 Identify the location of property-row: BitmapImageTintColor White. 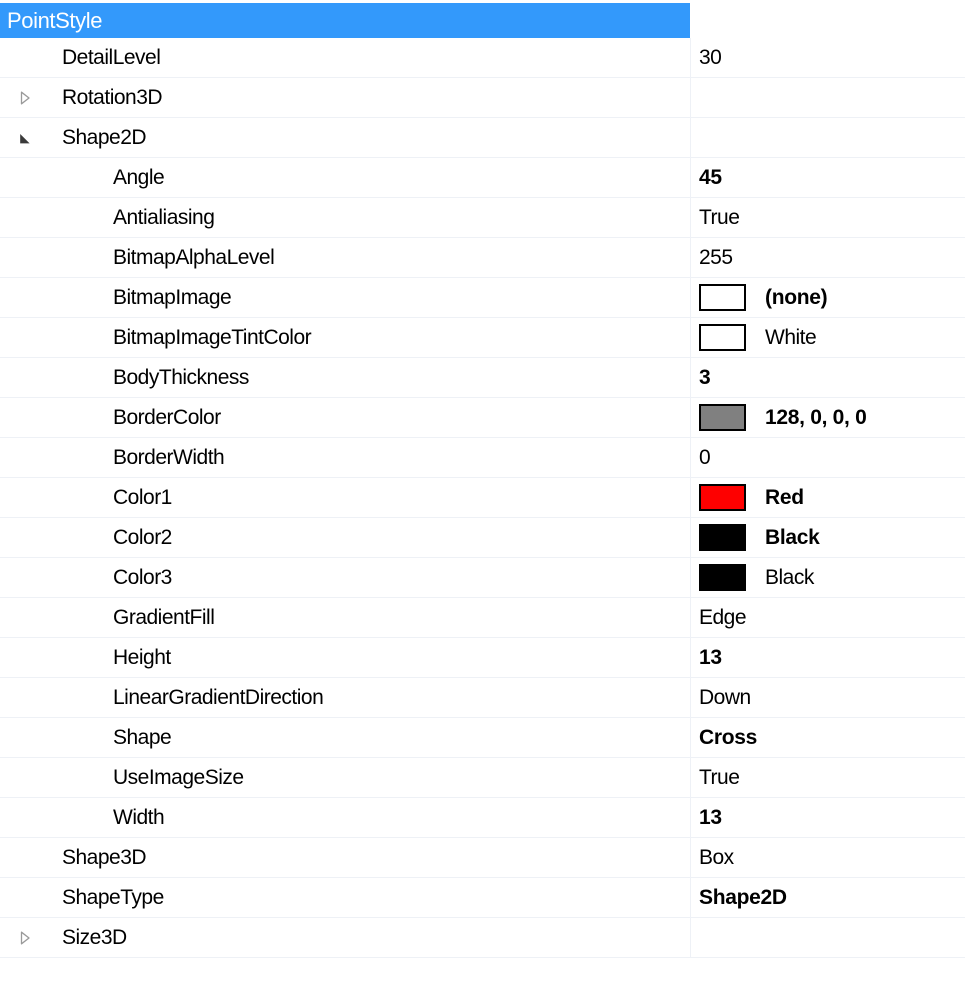
(482, 338).